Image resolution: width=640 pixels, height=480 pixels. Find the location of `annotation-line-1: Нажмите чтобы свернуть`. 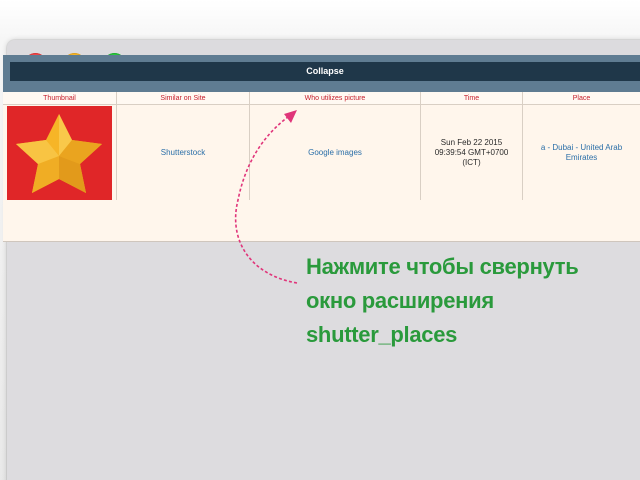

annotation-line-1: Нажмите чтобы свернуть is located at coordinates (442, 266).